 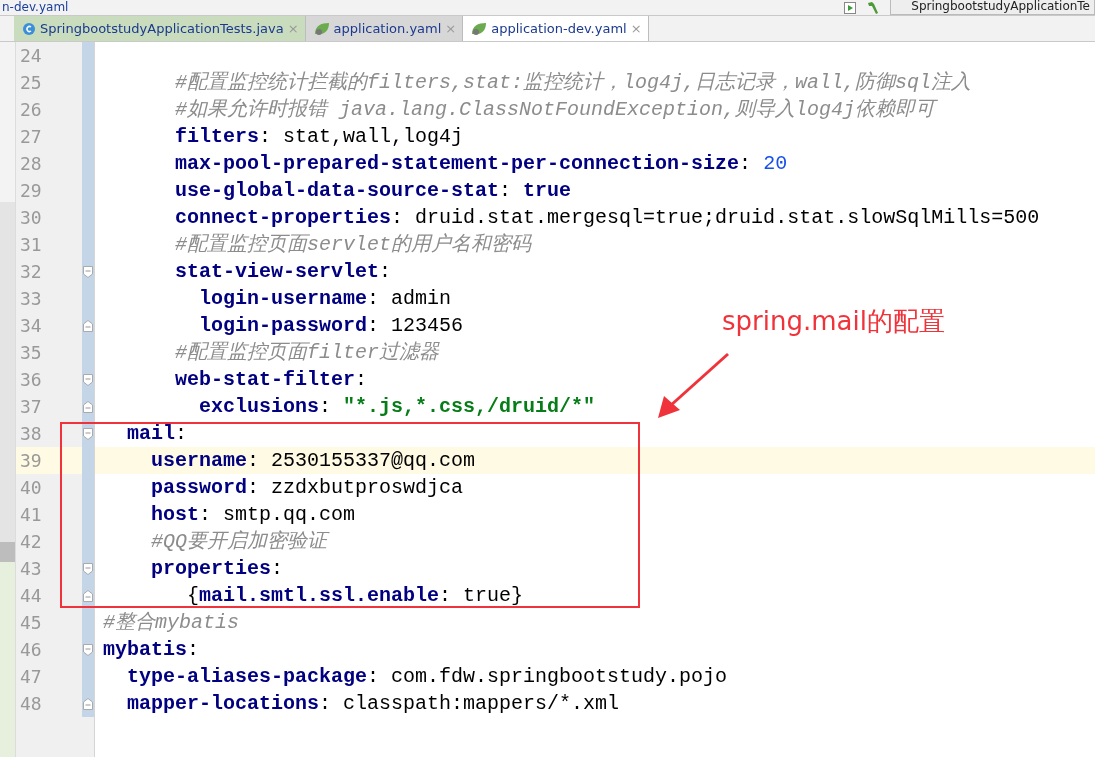 What do you see at coordinates (775, 163) in the screenshot?
I see `number-value: 20` at bounding box center [775, 163].